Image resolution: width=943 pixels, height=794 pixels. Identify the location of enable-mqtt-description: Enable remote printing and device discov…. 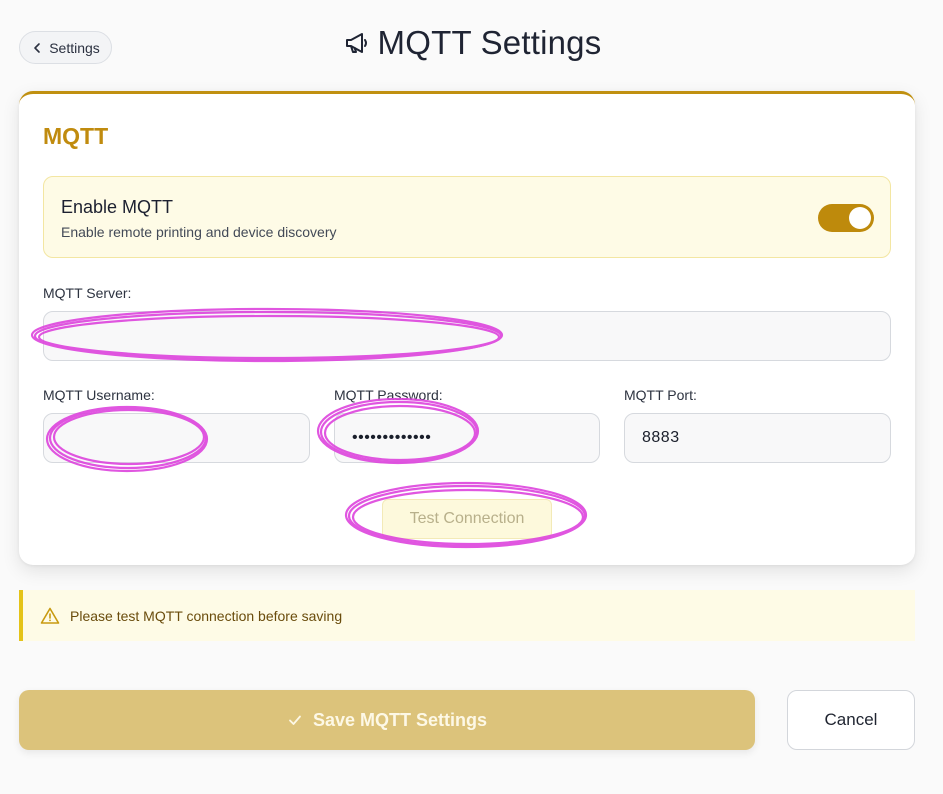
(199, 232).